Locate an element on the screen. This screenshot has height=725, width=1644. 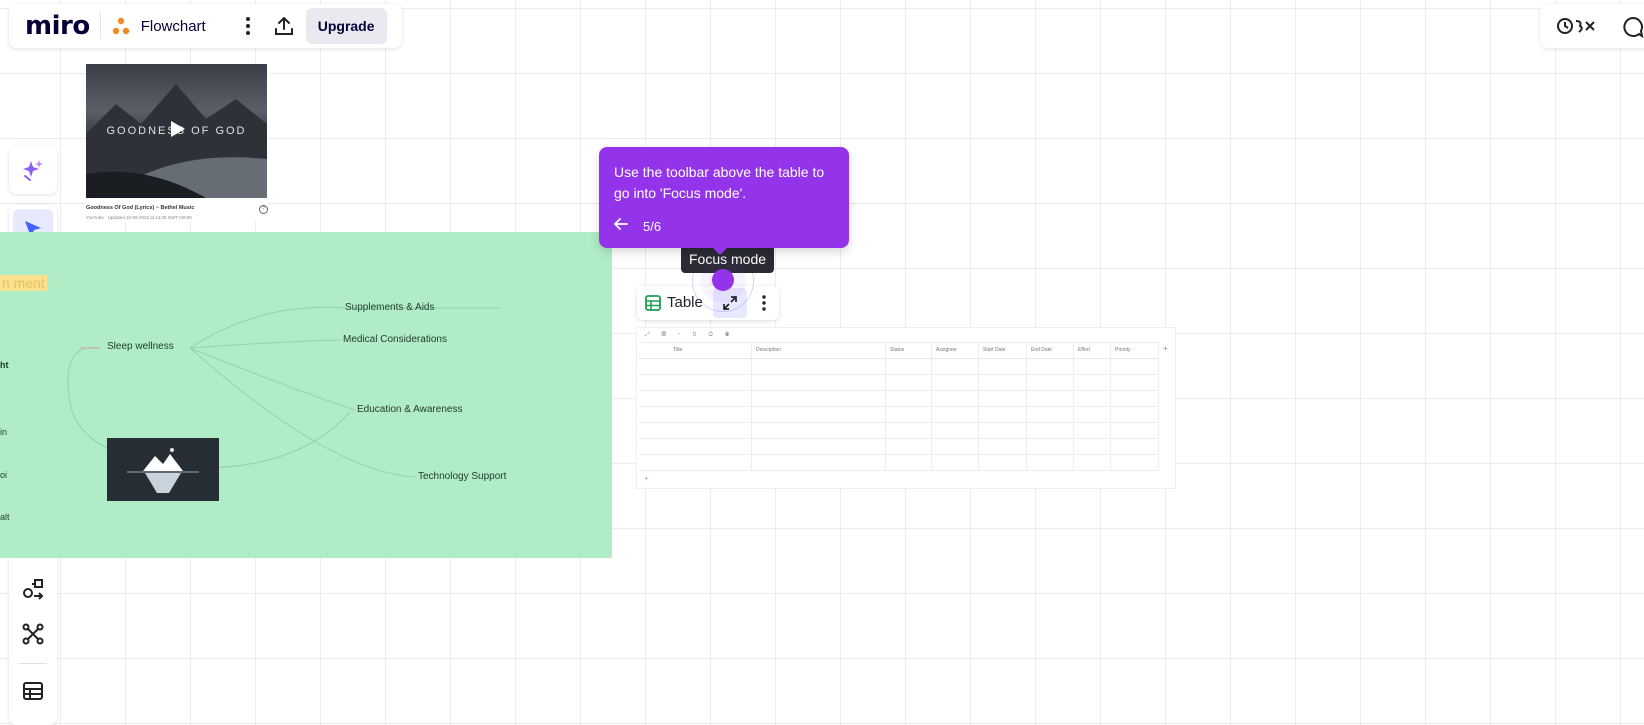
column-header: Start Date is located at coordinates (1003, 350).